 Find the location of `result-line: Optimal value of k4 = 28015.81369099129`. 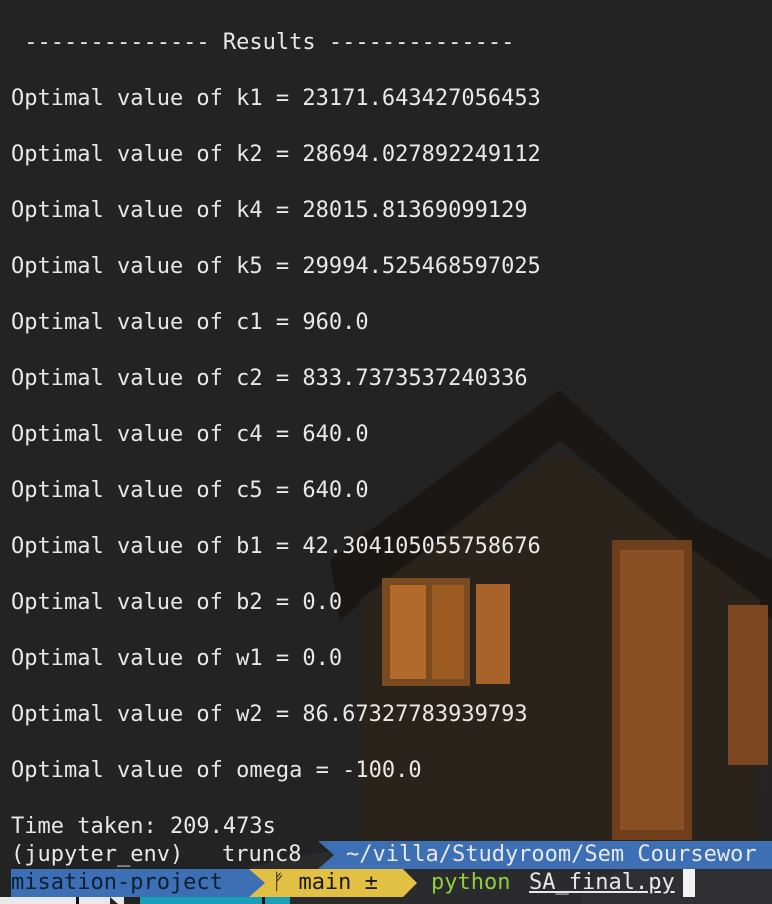

result-line: Optimal value of k4 = 28015.81369099129 is located at coordinates (269, 210).